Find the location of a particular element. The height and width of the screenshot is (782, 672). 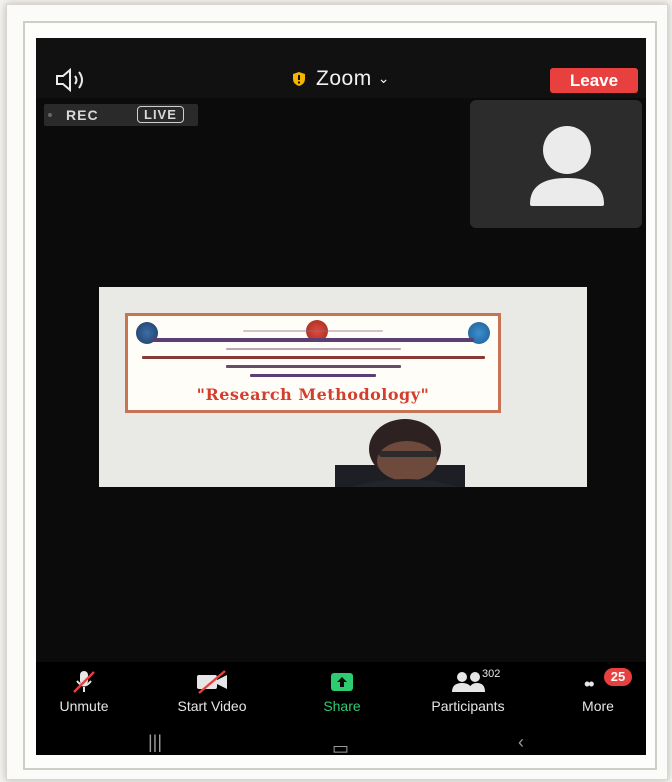

notification-badge: 25 is located at coordinates (618, 677).